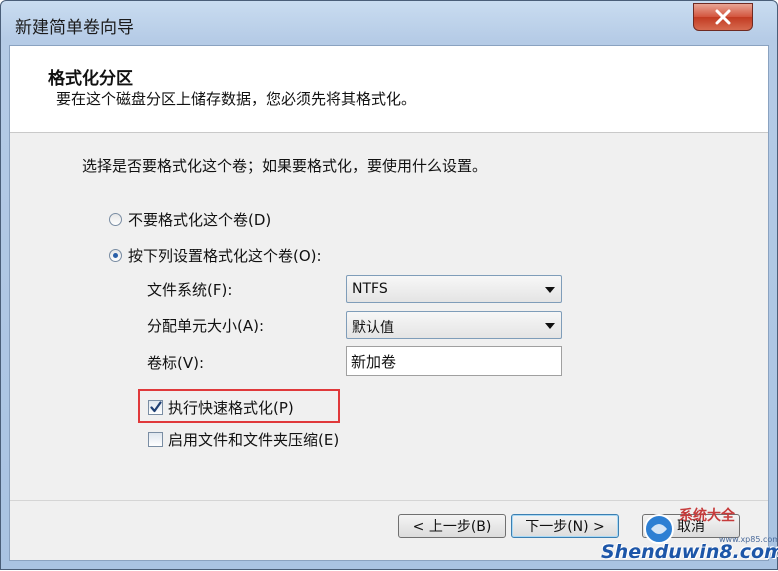 This screenshot has height=571, width=778. What do you see at coordinates (689, 552) in the screenshot?
I see `watermark-brand: Shenduwin8.com` at bounding box center [689, 552].